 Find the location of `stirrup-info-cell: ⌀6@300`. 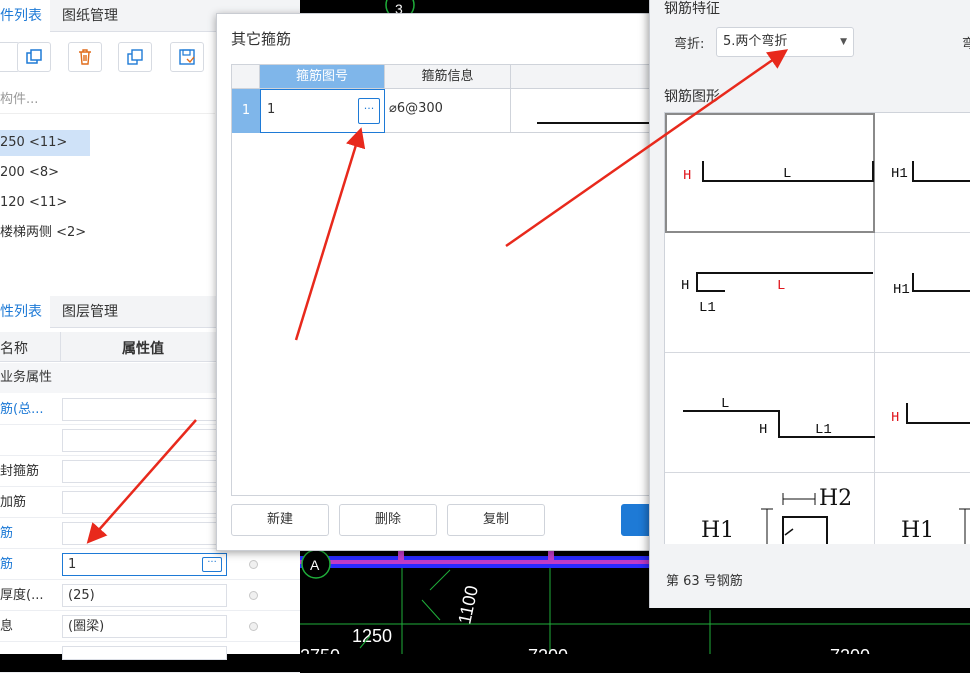

stirrup-info-cell: ⌀6@300 is located at coordinates (448, 111).